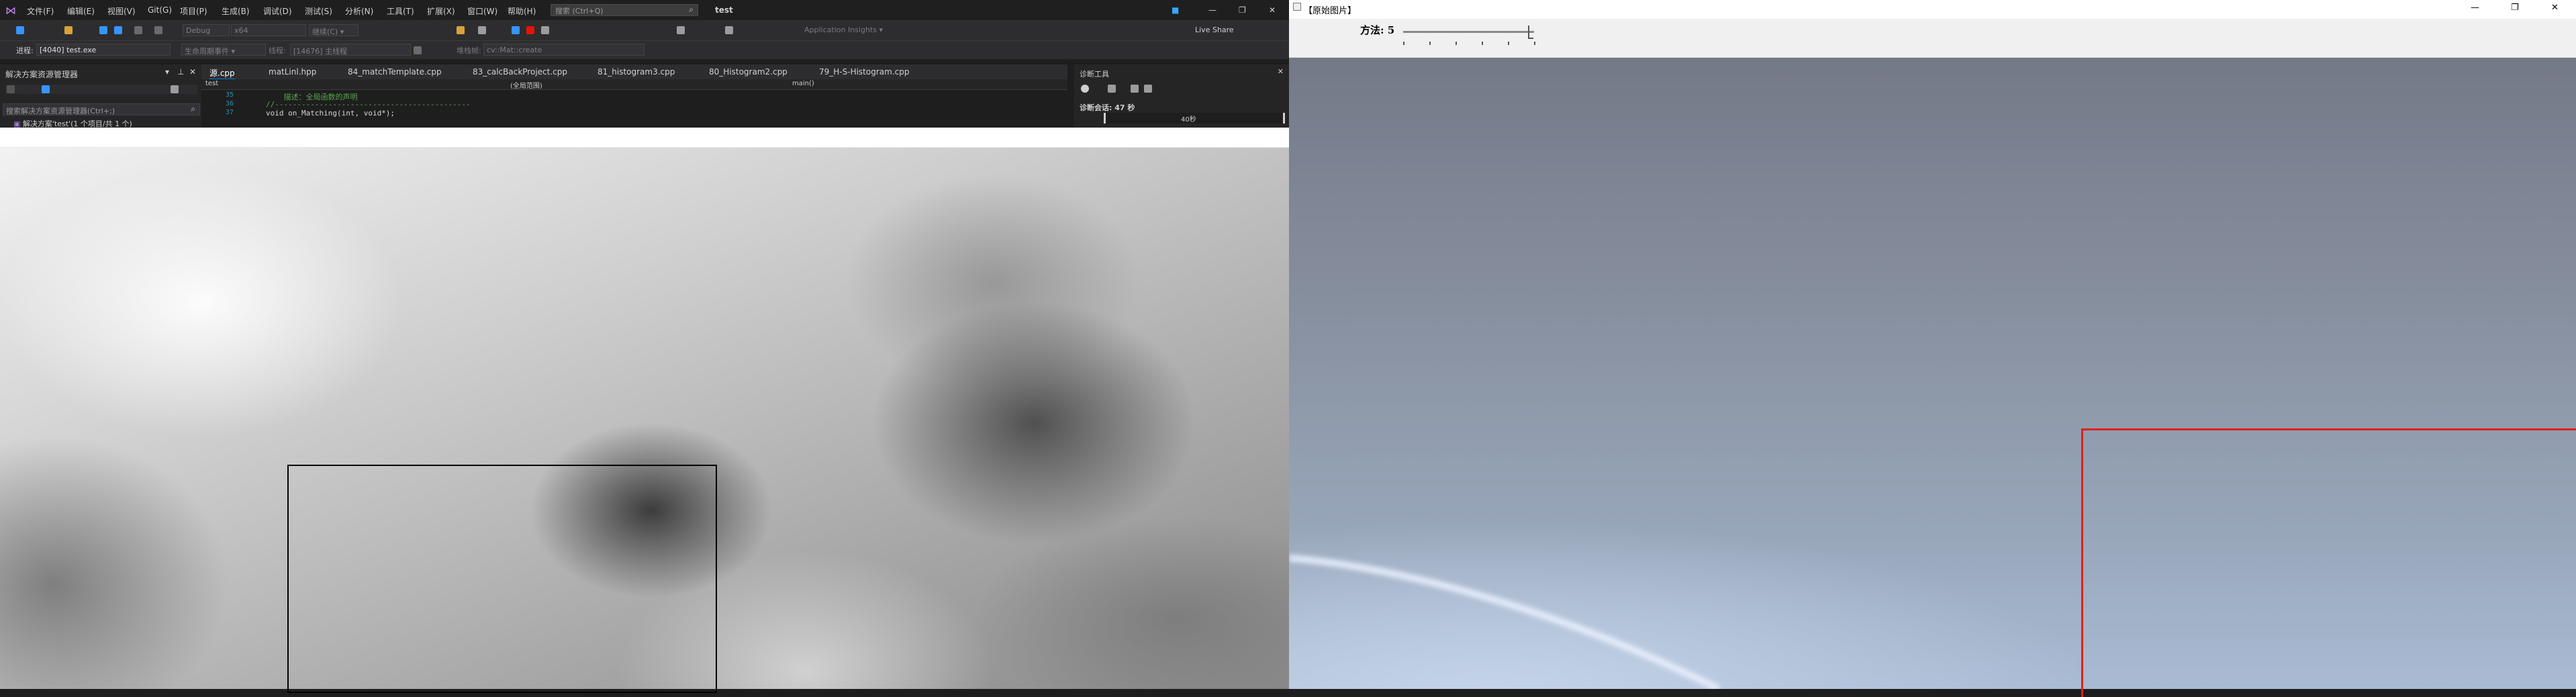 Image resolution: width=2576 pixels, height=697 pixels. What do you see at coordinates (526, 85) in the screenshot?
I see `nav-scope-dropdown: (全局范围)` at bounding box center [526, 85].